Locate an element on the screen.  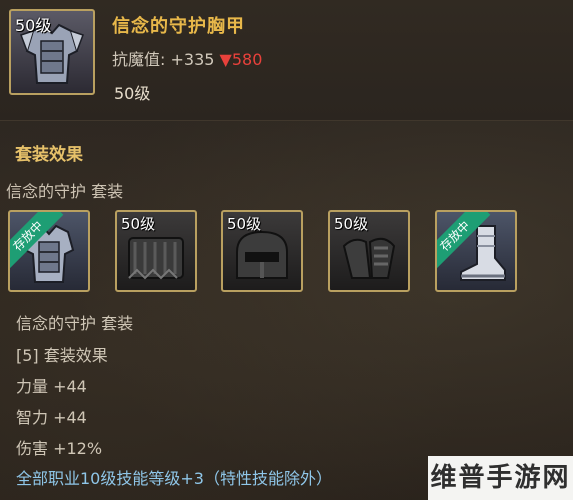
set-name: 信念的守护 套装 is located at coordinates (65, 191).